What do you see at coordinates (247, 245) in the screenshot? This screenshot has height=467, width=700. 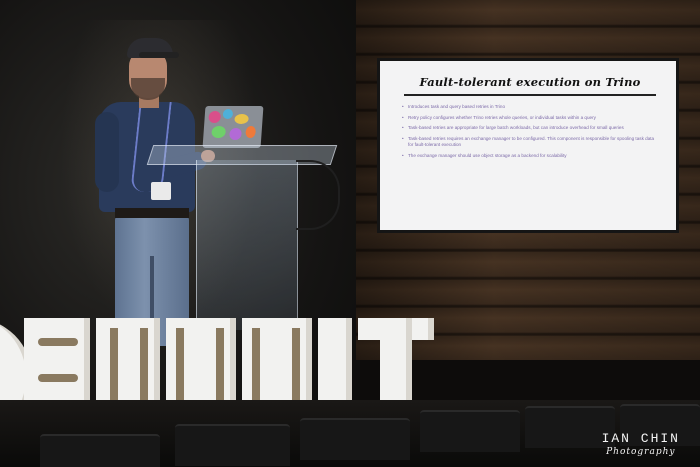 I see `acrylic-podium` at bounding box center [247, 245].